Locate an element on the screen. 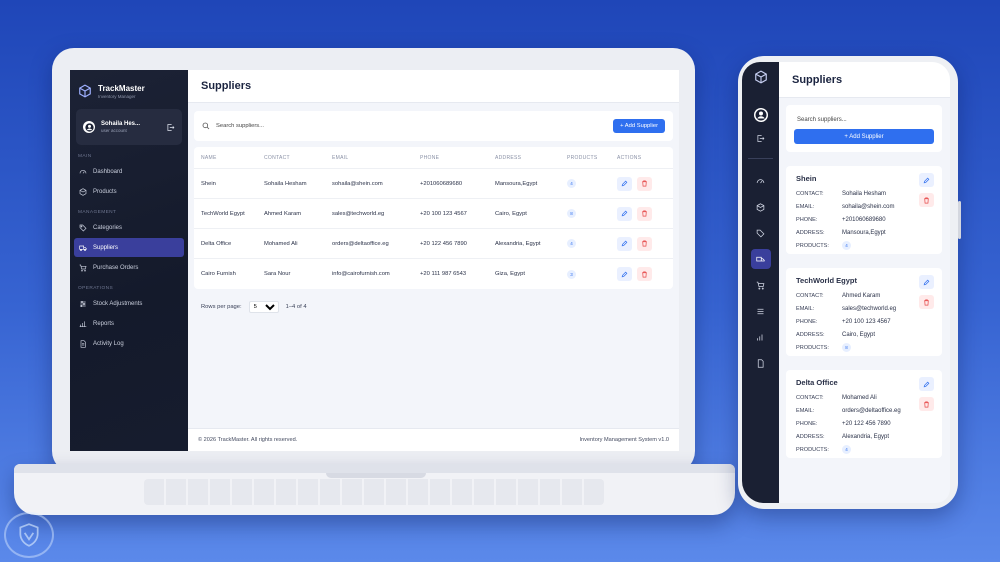  cube-icon is located at coordinates (760, 77).